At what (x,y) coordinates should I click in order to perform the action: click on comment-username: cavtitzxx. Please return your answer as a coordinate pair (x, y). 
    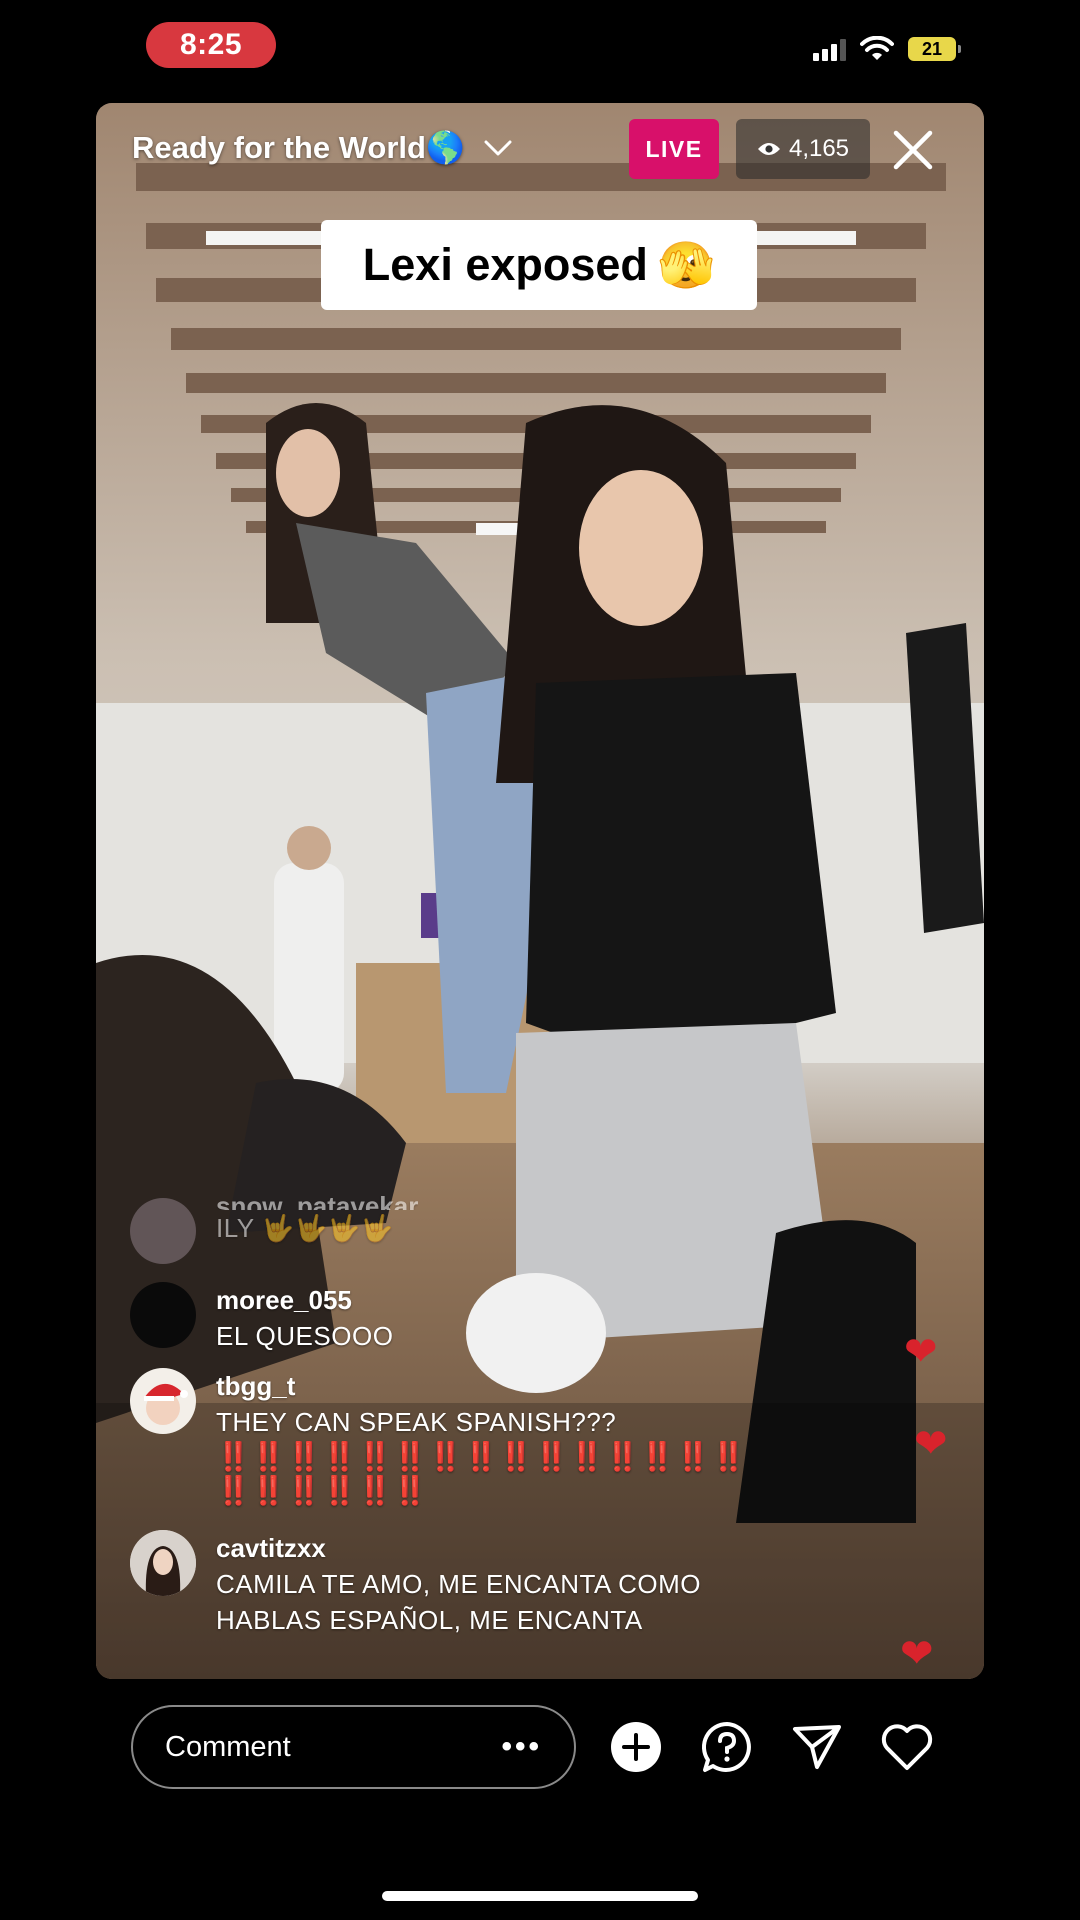
    Looking at the image, I should click on (458, 1548).